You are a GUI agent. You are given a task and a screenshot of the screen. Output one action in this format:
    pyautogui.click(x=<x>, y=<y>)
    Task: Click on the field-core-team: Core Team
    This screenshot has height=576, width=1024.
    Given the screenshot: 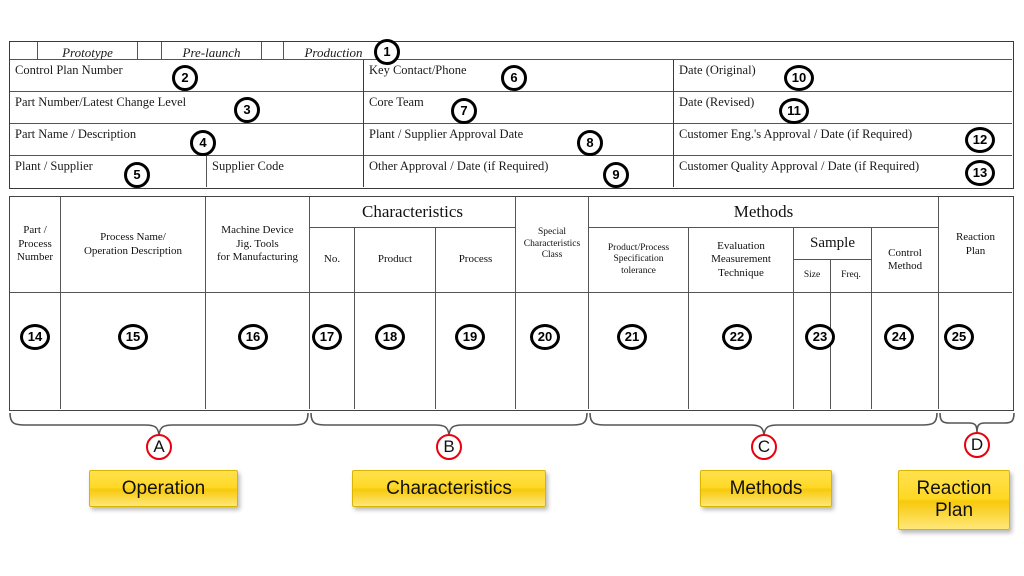 What is the action you would take?
    pyautogui.click(x=519, y=108)
    